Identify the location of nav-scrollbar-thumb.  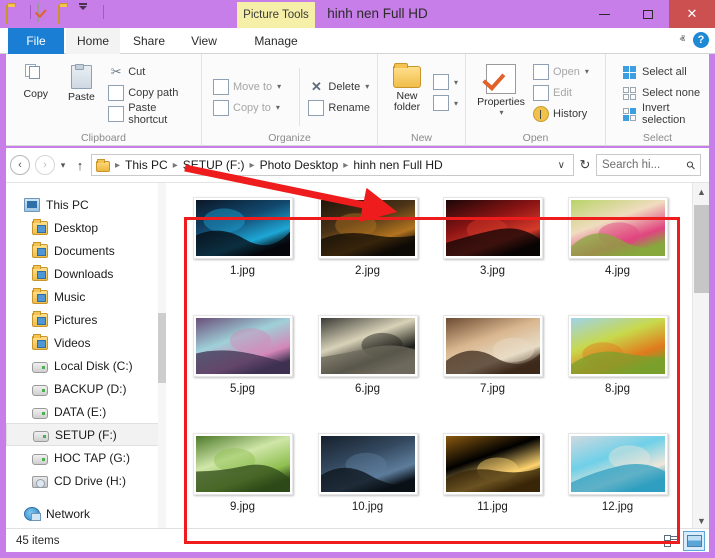
(162, 348).